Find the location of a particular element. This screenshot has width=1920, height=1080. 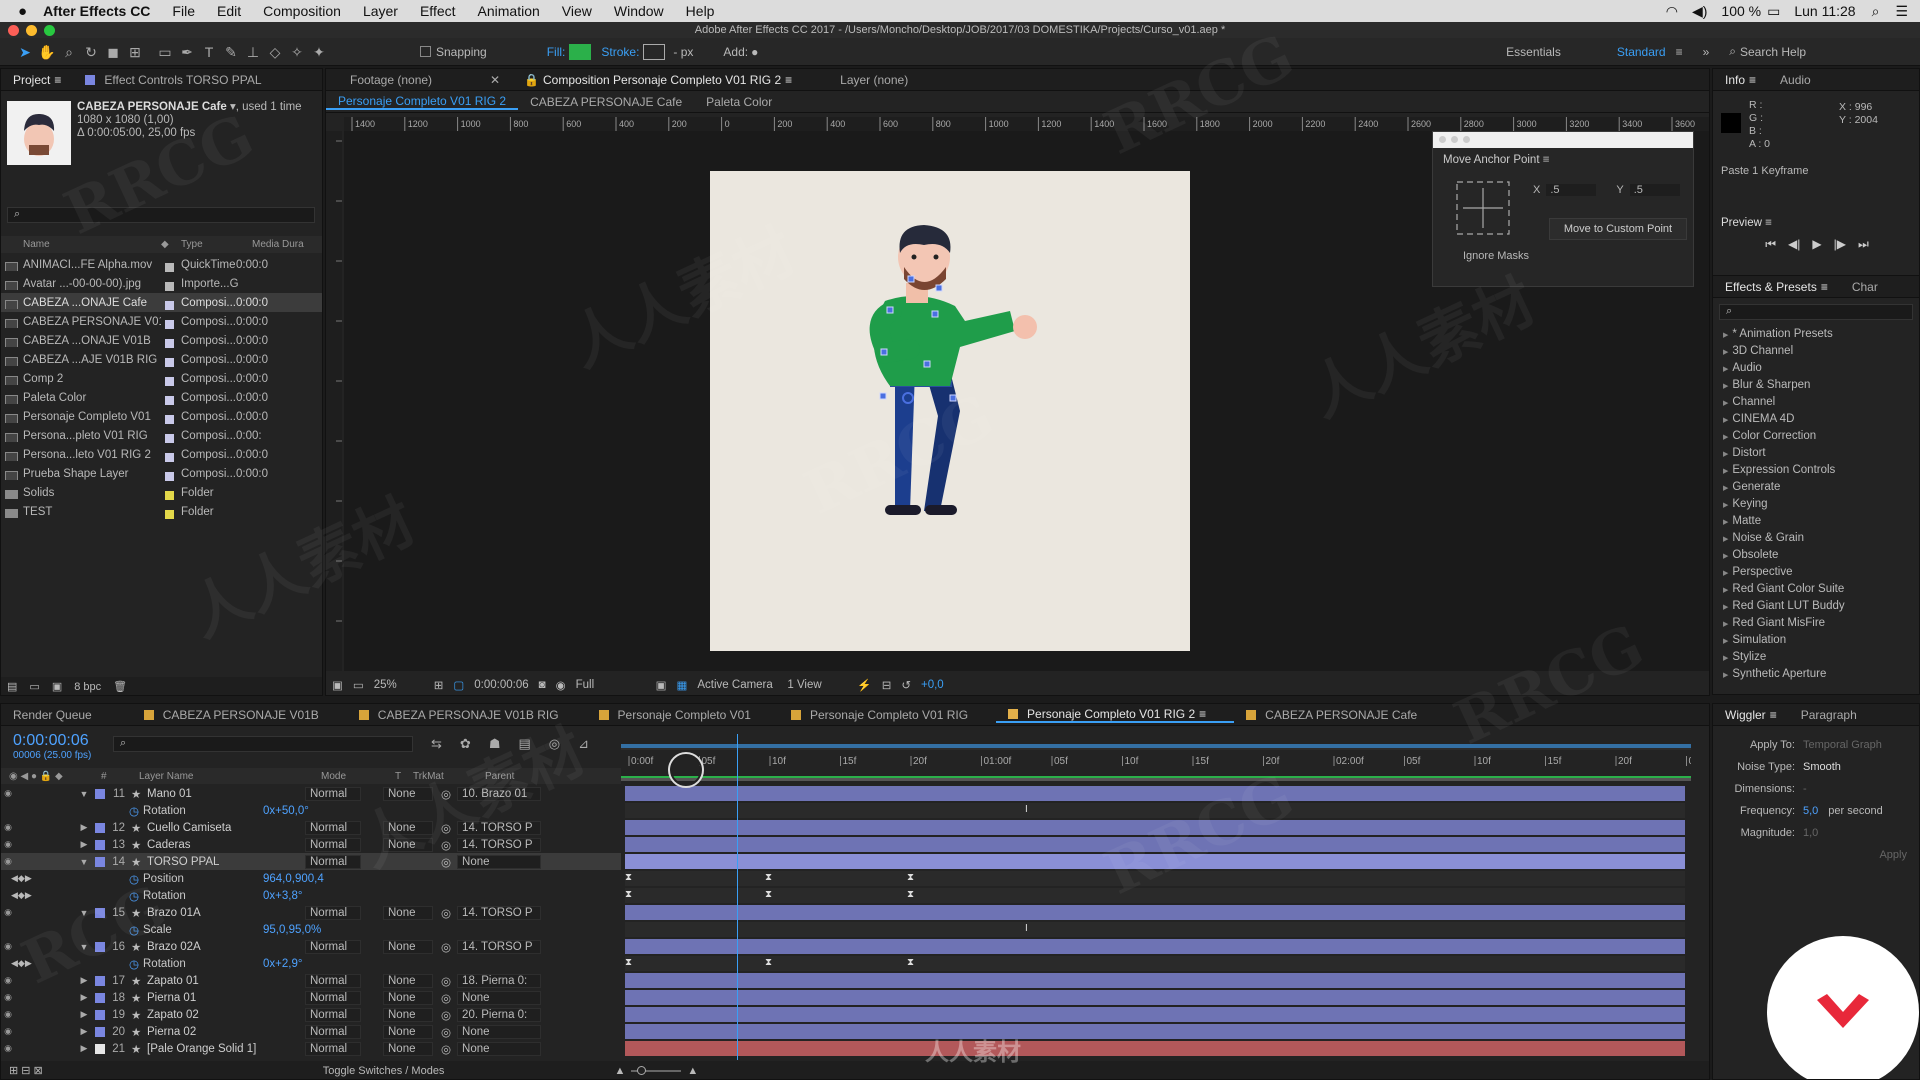

breadcrumb-1: Personaje Completo V01 RIG 2 is located at coordinates (422, 102).